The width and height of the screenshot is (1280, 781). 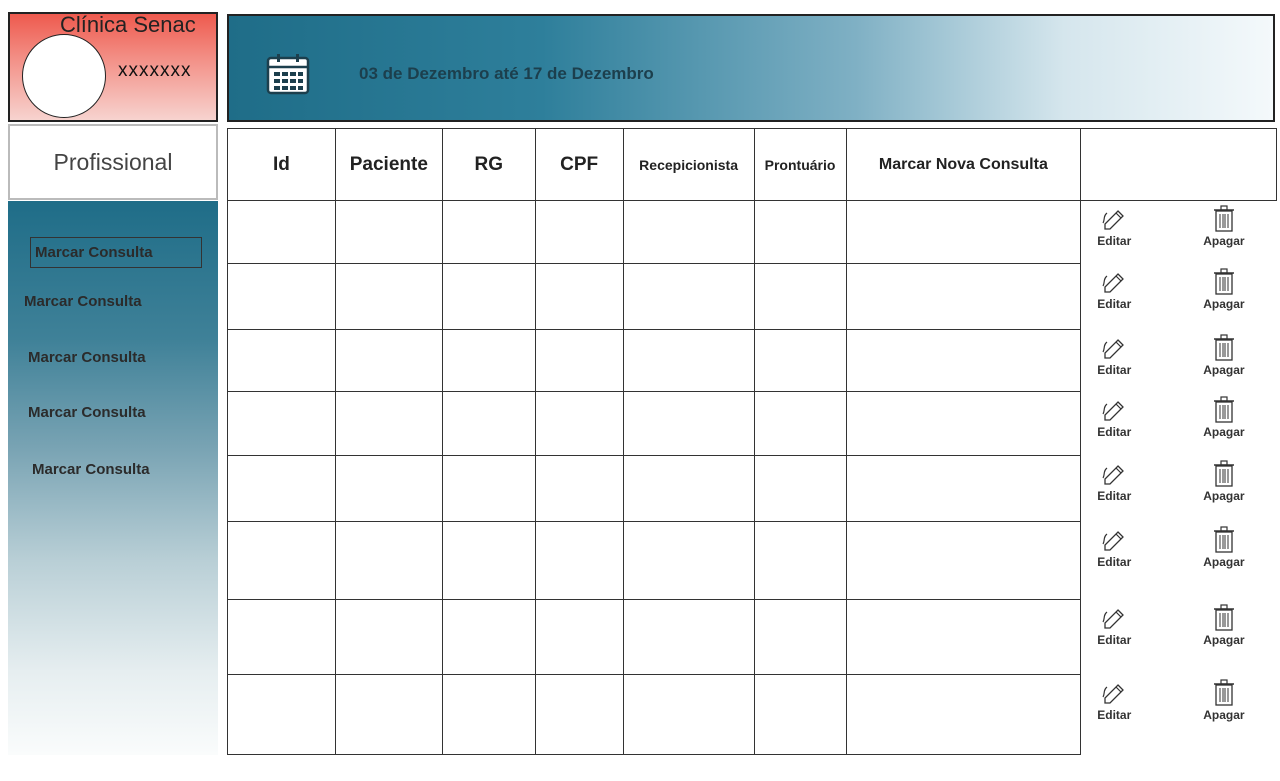 What do you see at coordinates (64, 76) in the screenshot?
I see `avatar` at bounding box center [64, 76].